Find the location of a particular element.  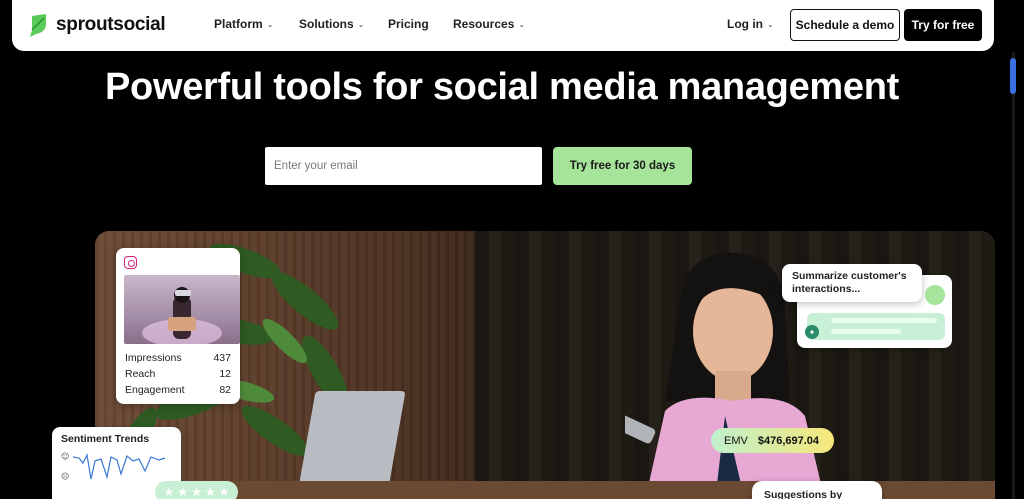

metric-row: Impressions 437 is located at coordinates (178, 358).